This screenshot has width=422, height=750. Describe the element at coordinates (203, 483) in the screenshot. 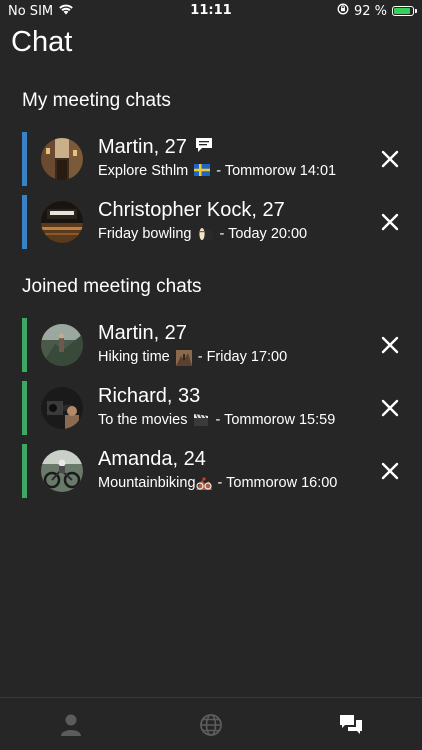

I see `mountain-bike-emoji` at that location.